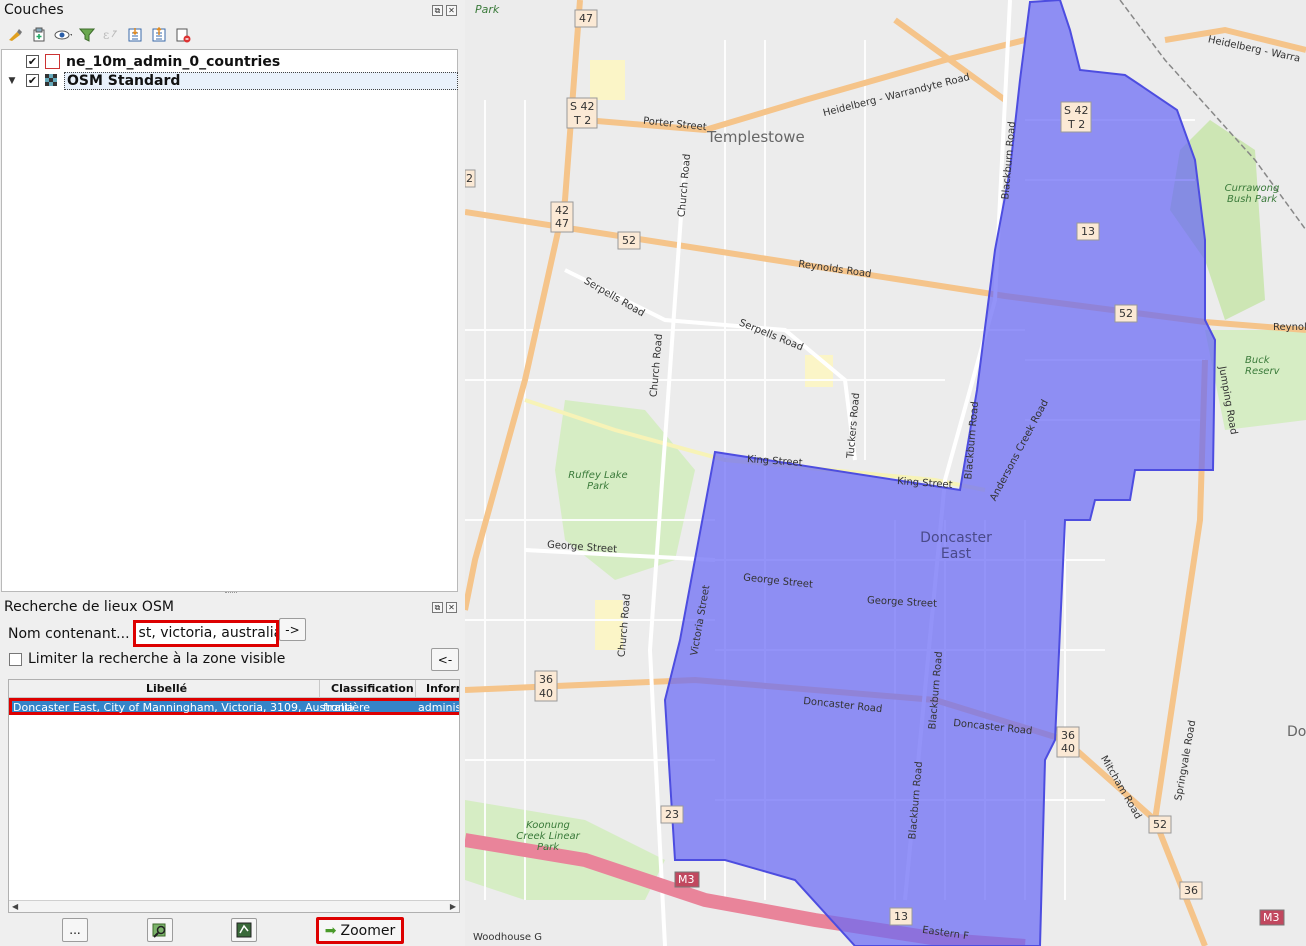 Image resolution: width=1306 pixels, height=946 pixels. What do you see at coordinates (453, 906) in the screenshot?
I see `scroll-right-icon: ▶` at bounding box center [453, 906].